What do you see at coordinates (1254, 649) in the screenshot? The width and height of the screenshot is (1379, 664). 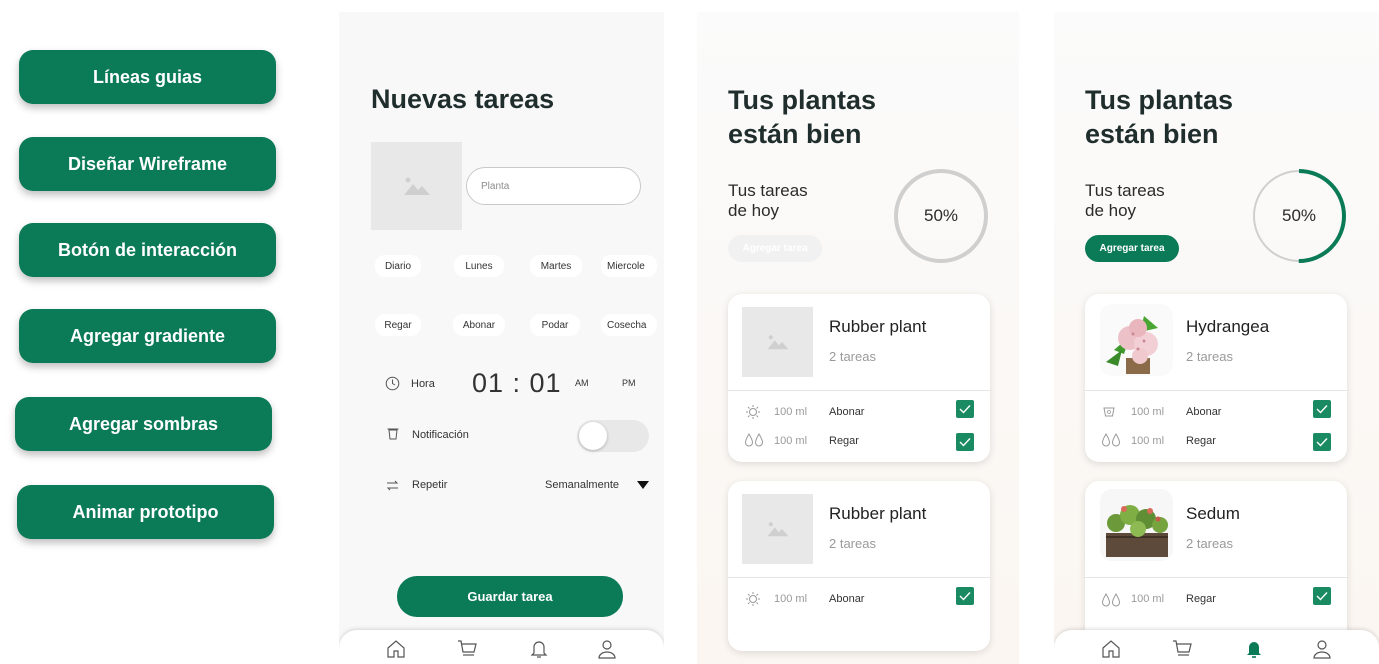 I see `bell-icon-active` at bounding box center [1254, 649].